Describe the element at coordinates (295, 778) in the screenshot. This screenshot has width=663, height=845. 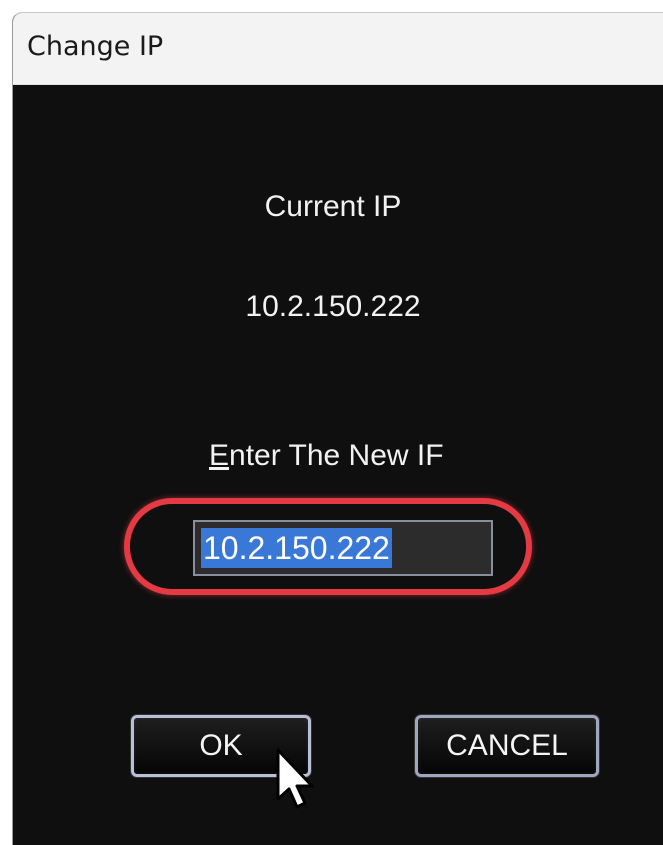
I see `mouse-pointer-icon` at that location.